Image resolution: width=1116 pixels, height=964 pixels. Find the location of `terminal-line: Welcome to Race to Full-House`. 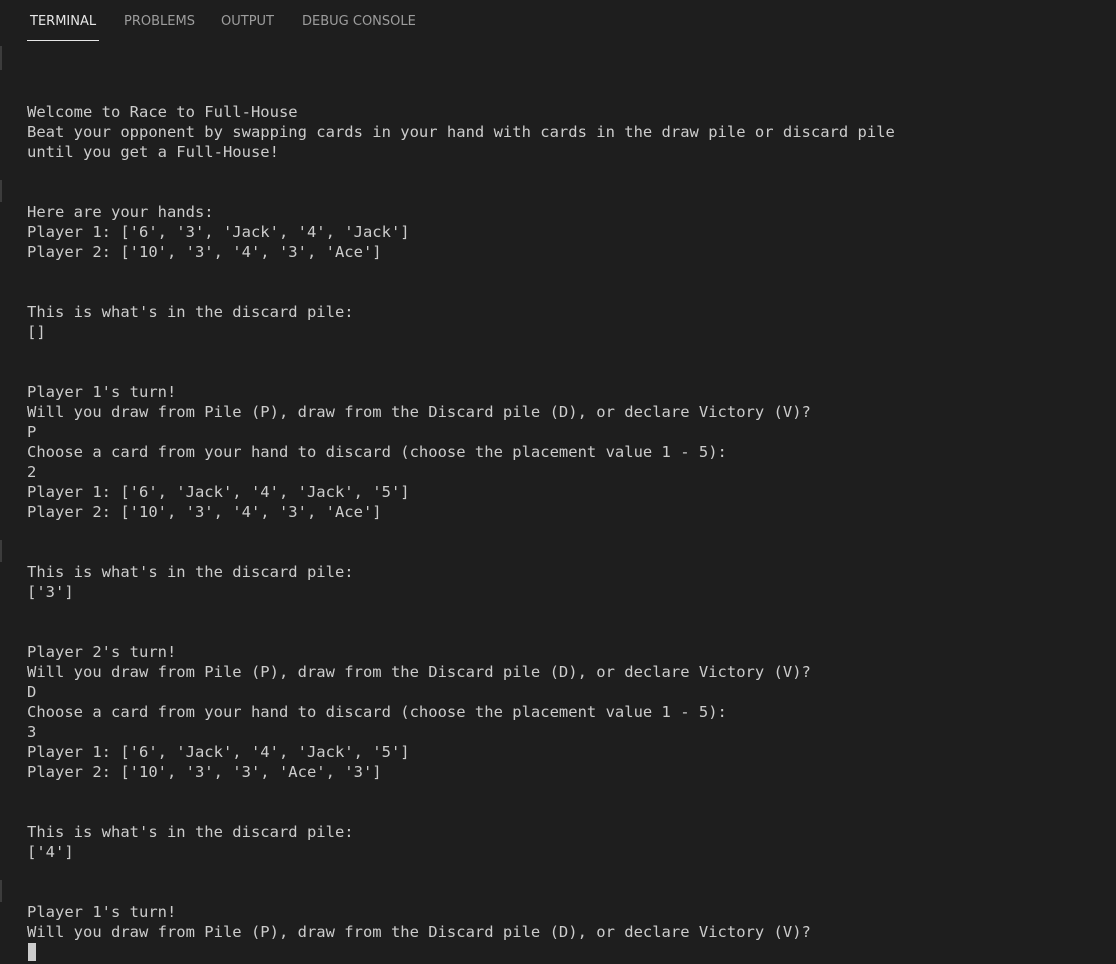

terminal-line: Welcome to Race to Full-House is located at coordinates (162, 112).